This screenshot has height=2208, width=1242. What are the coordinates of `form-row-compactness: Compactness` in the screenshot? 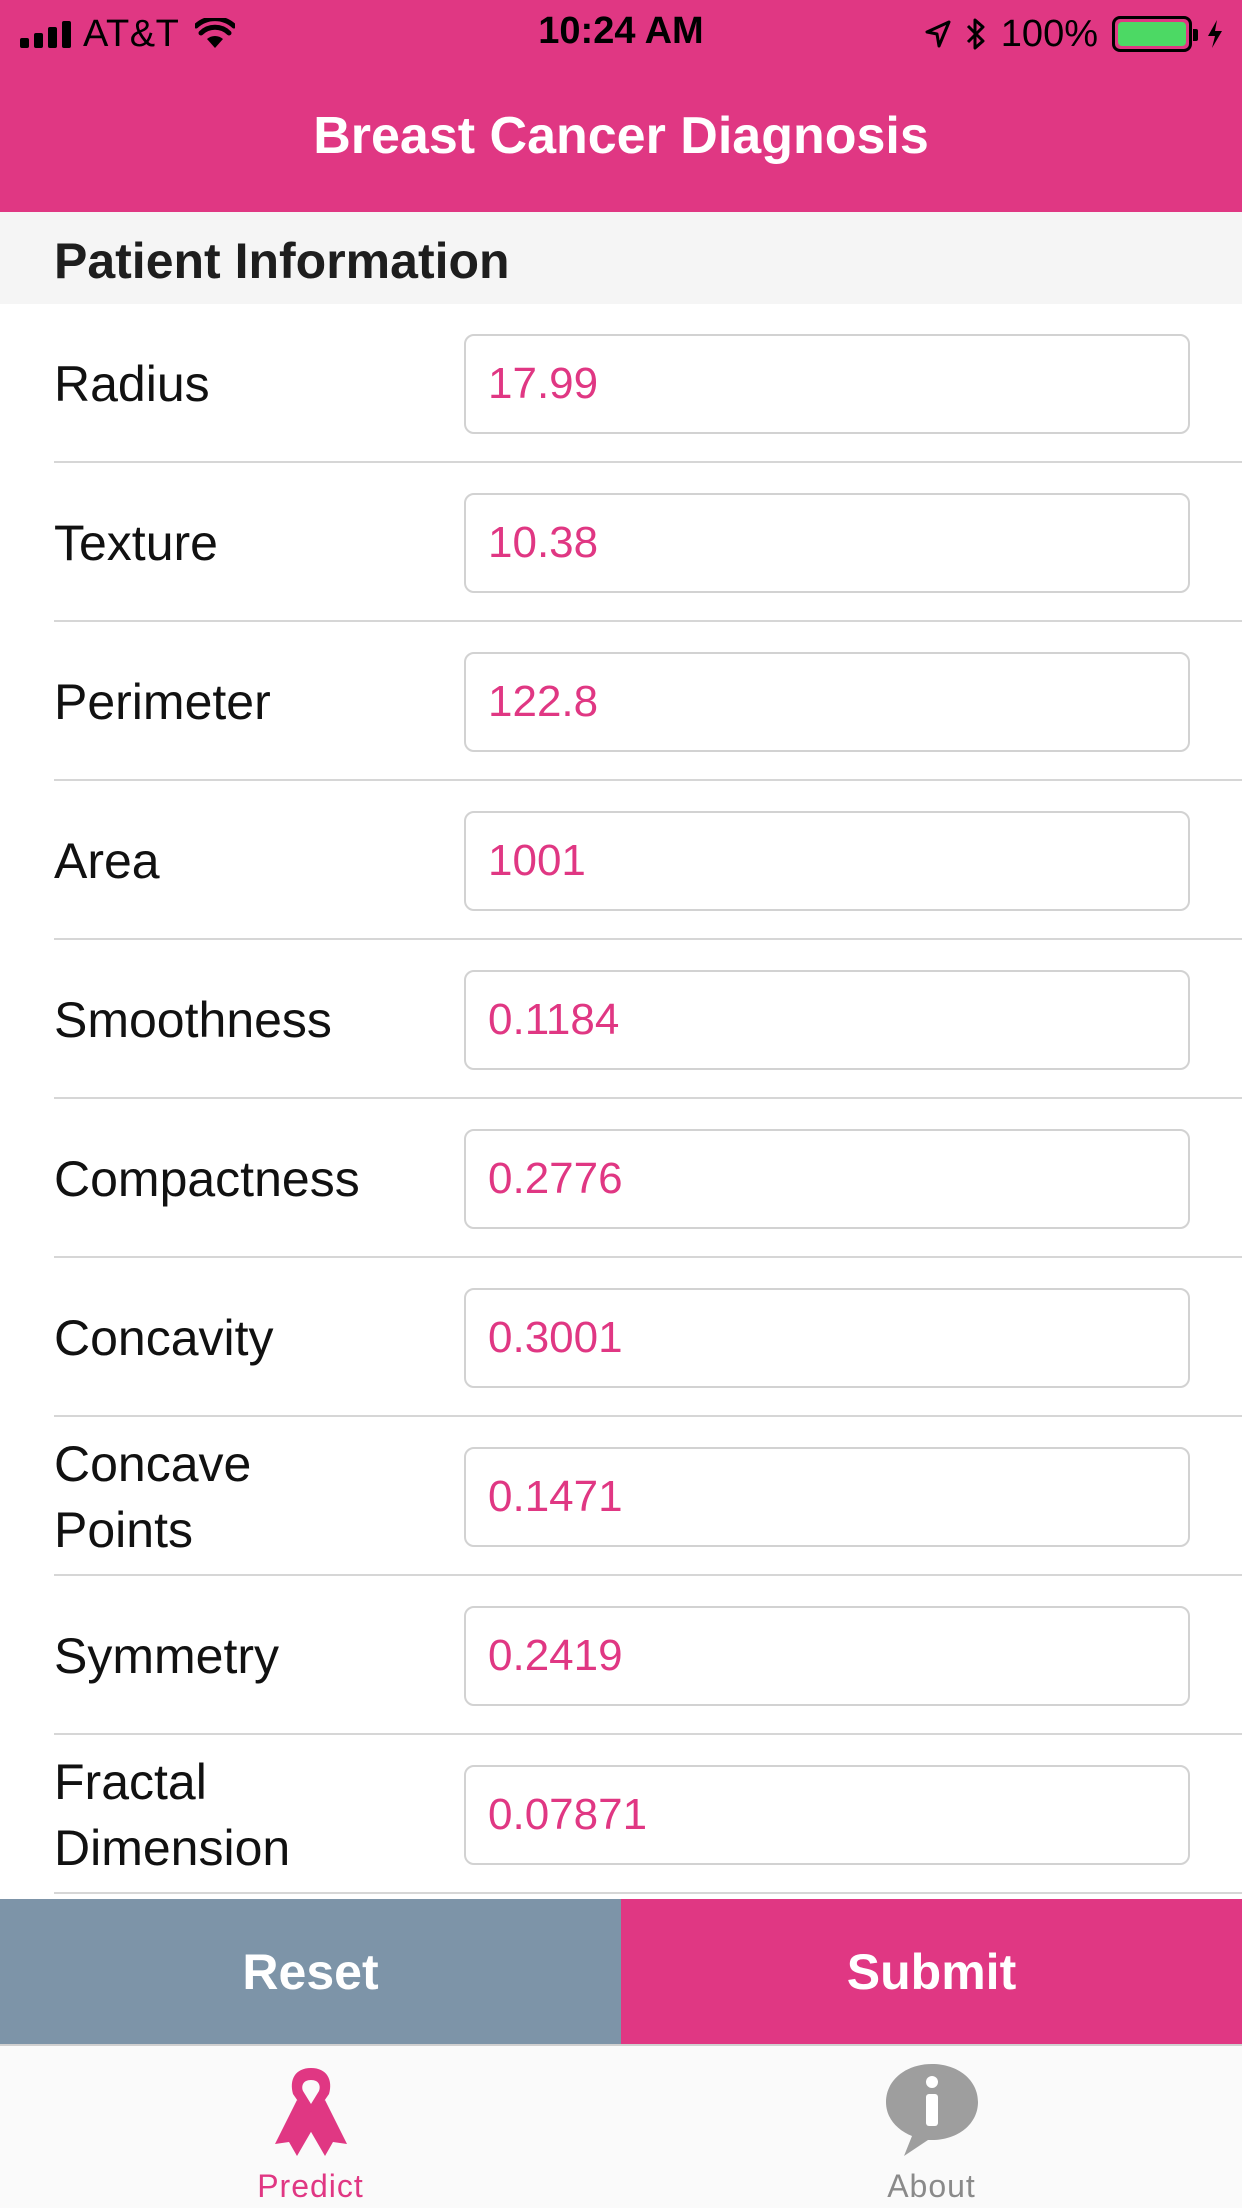 It's located at (621, 1178).